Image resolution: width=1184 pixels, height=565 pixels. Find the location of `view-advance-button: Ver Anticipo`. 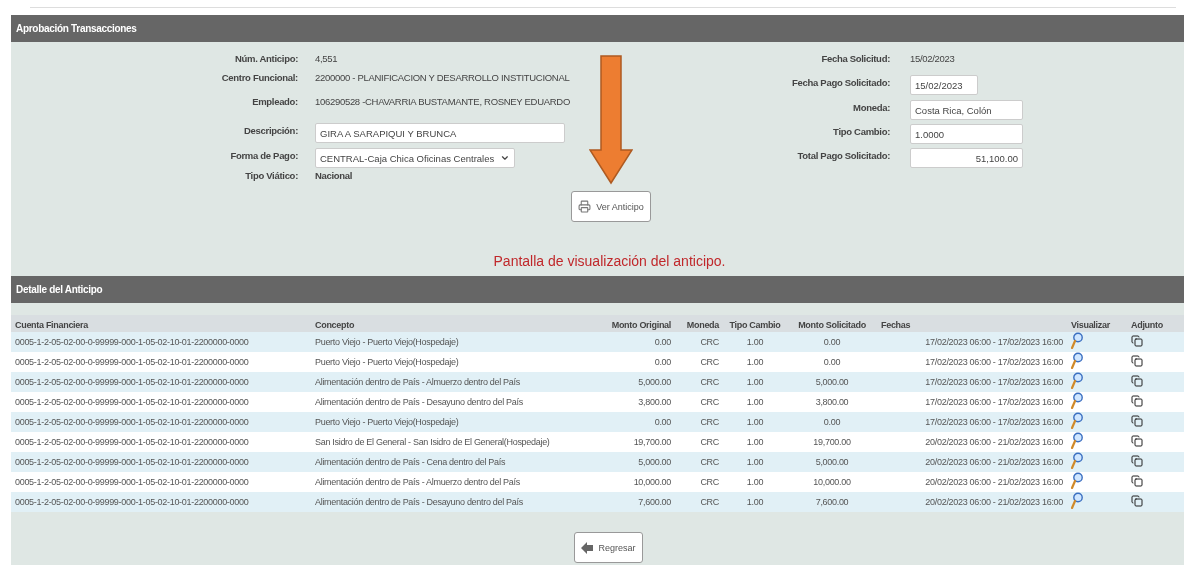

view-advance-button: Ver Anticipo is located at coordinates (611, 206).